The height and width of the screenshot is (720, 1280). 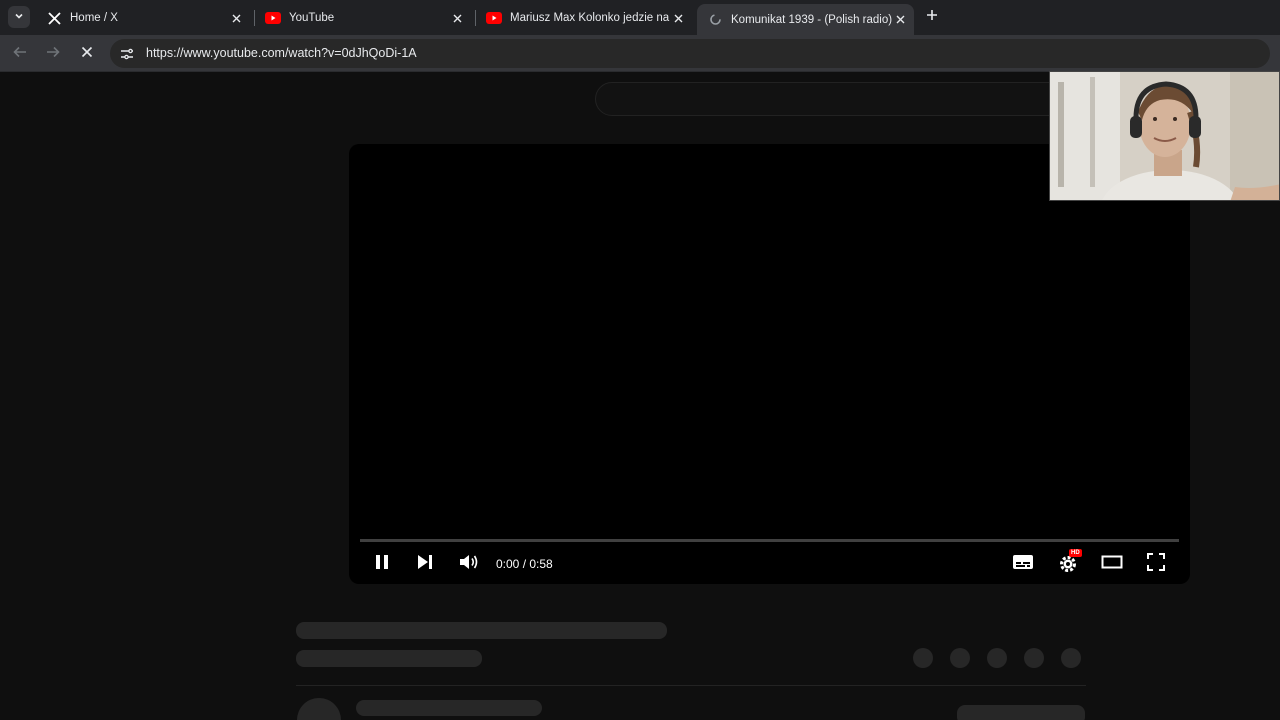 What do you see at coordinates (319, 709) in the screenshot?
I see `avatar-skeleton` at bounding box center [319, 709].